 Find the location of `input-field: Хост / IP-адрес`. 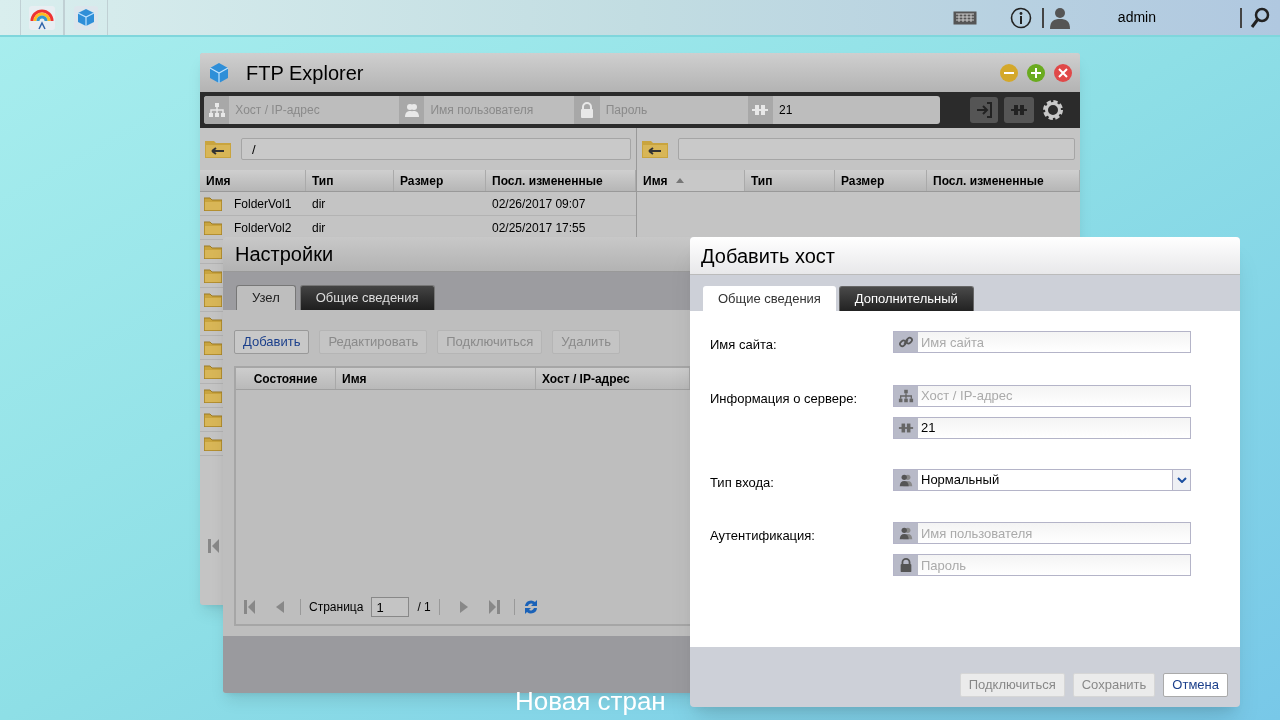

input-field: Хост / IP-адрес is located at coordinates (1042, 395).